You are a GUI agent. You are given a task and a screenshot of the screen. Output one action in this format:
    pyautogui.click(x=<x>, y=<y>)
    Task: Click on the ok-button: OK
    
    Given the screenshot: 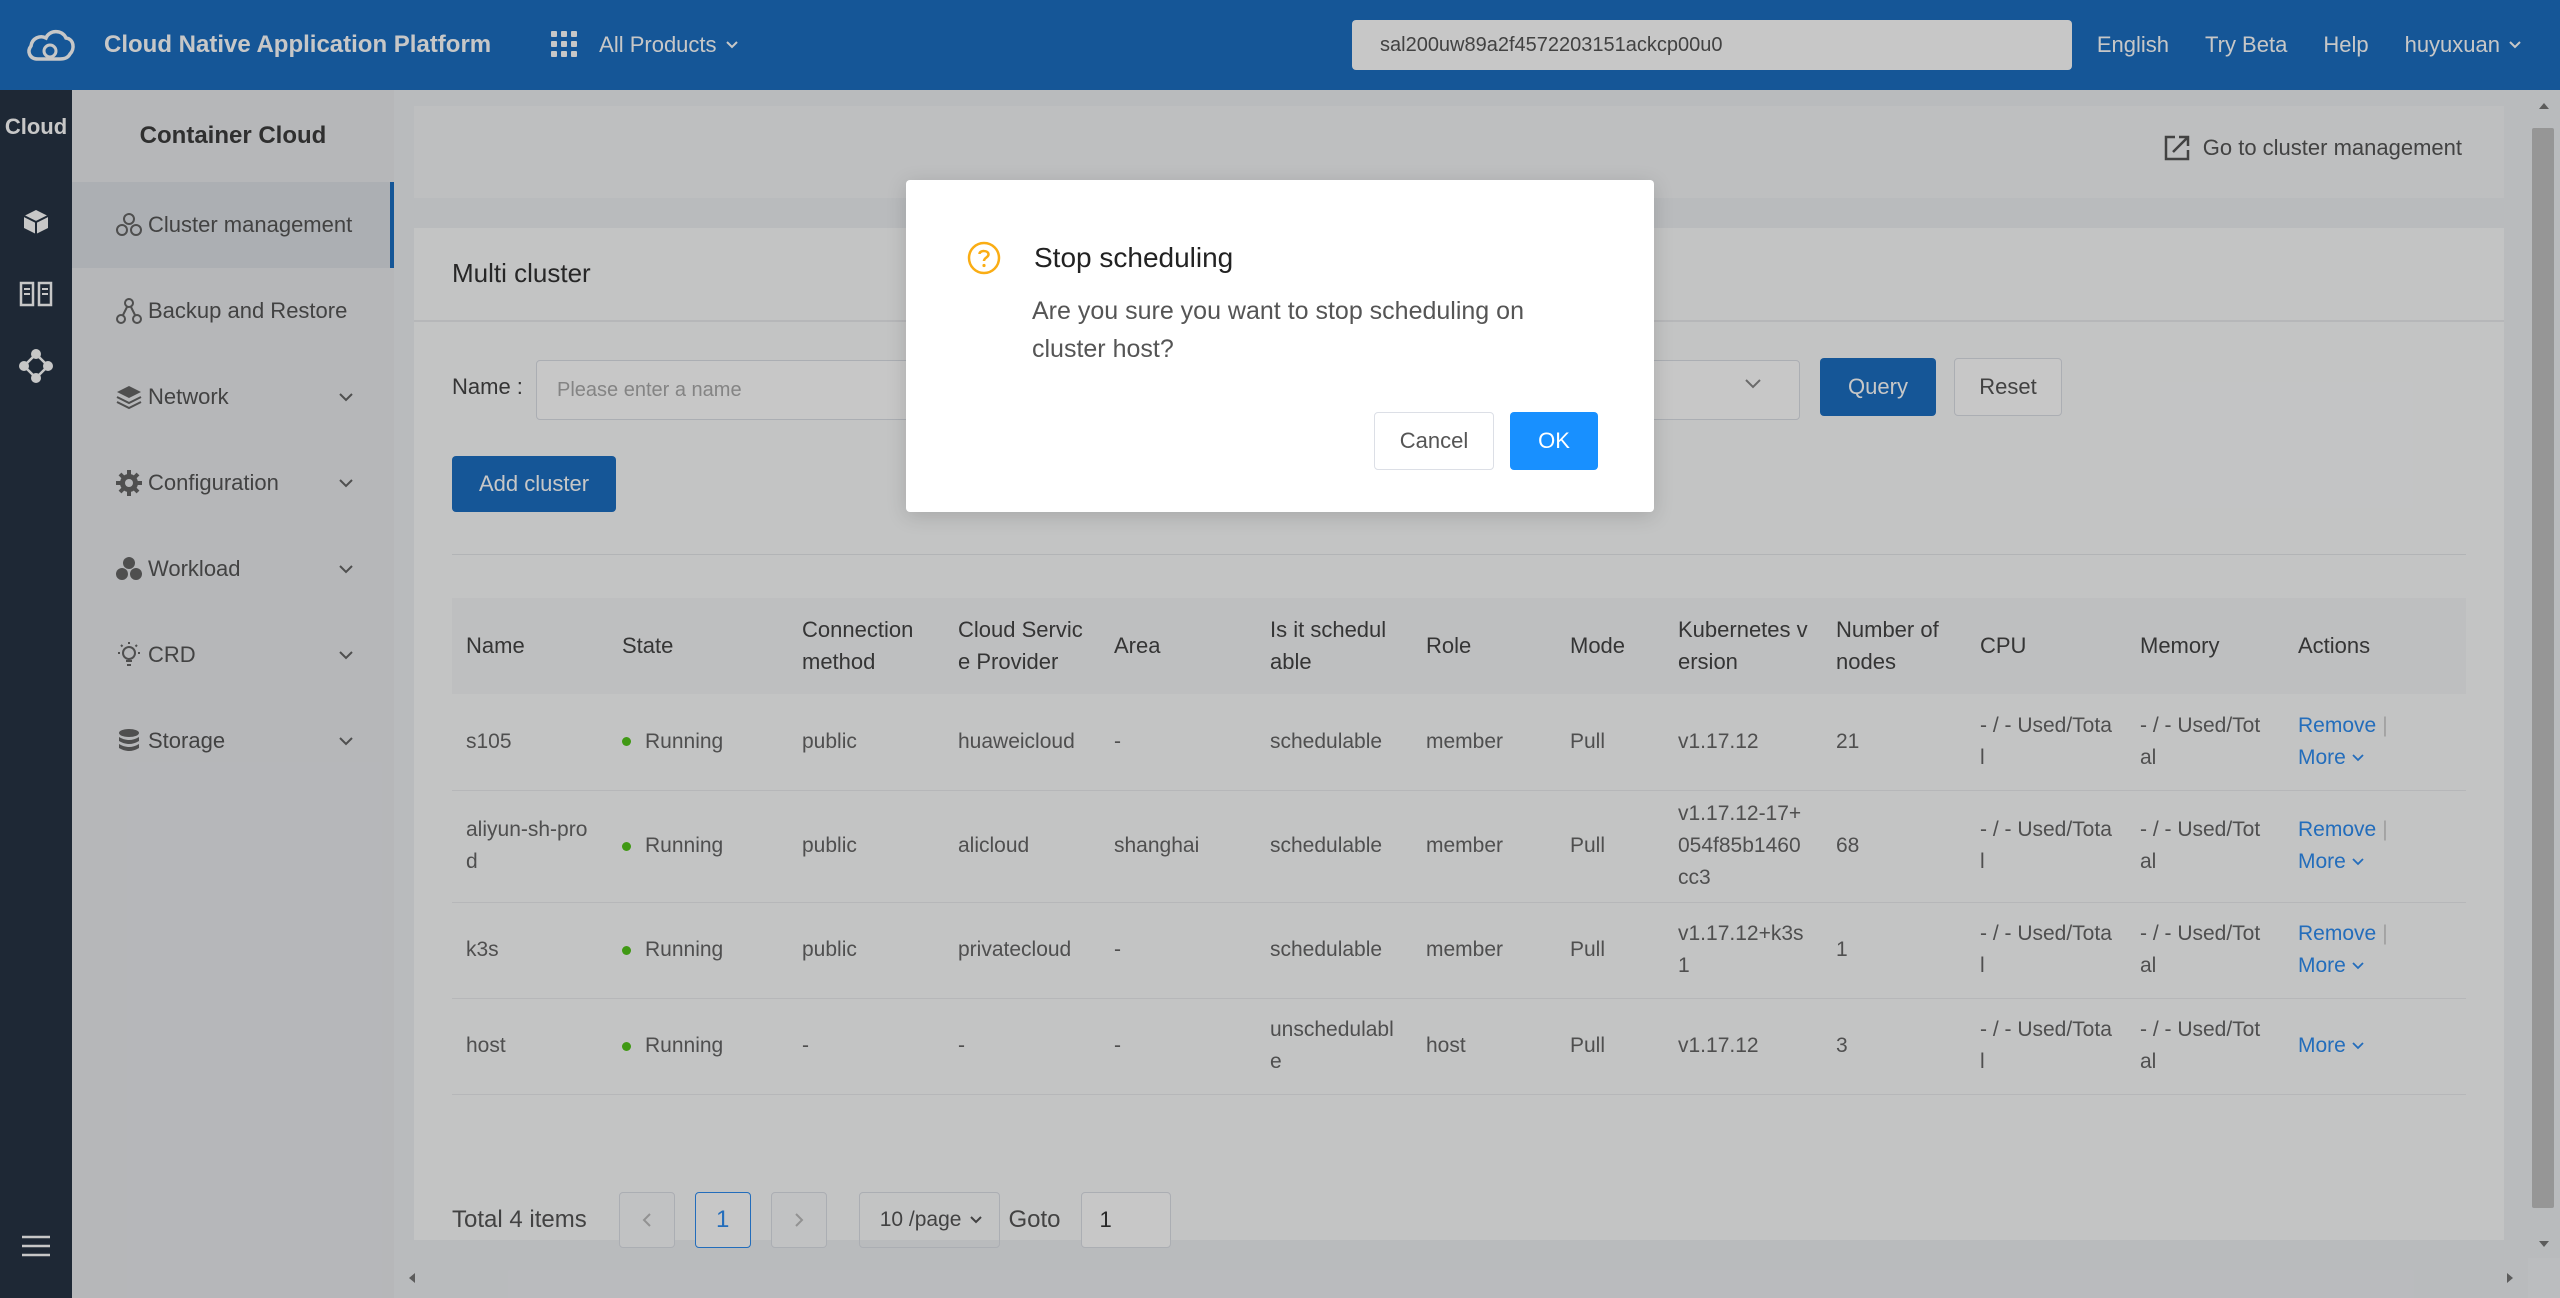 What is the action you would take?
    pyautogui.click(x=1554, y=441)
    